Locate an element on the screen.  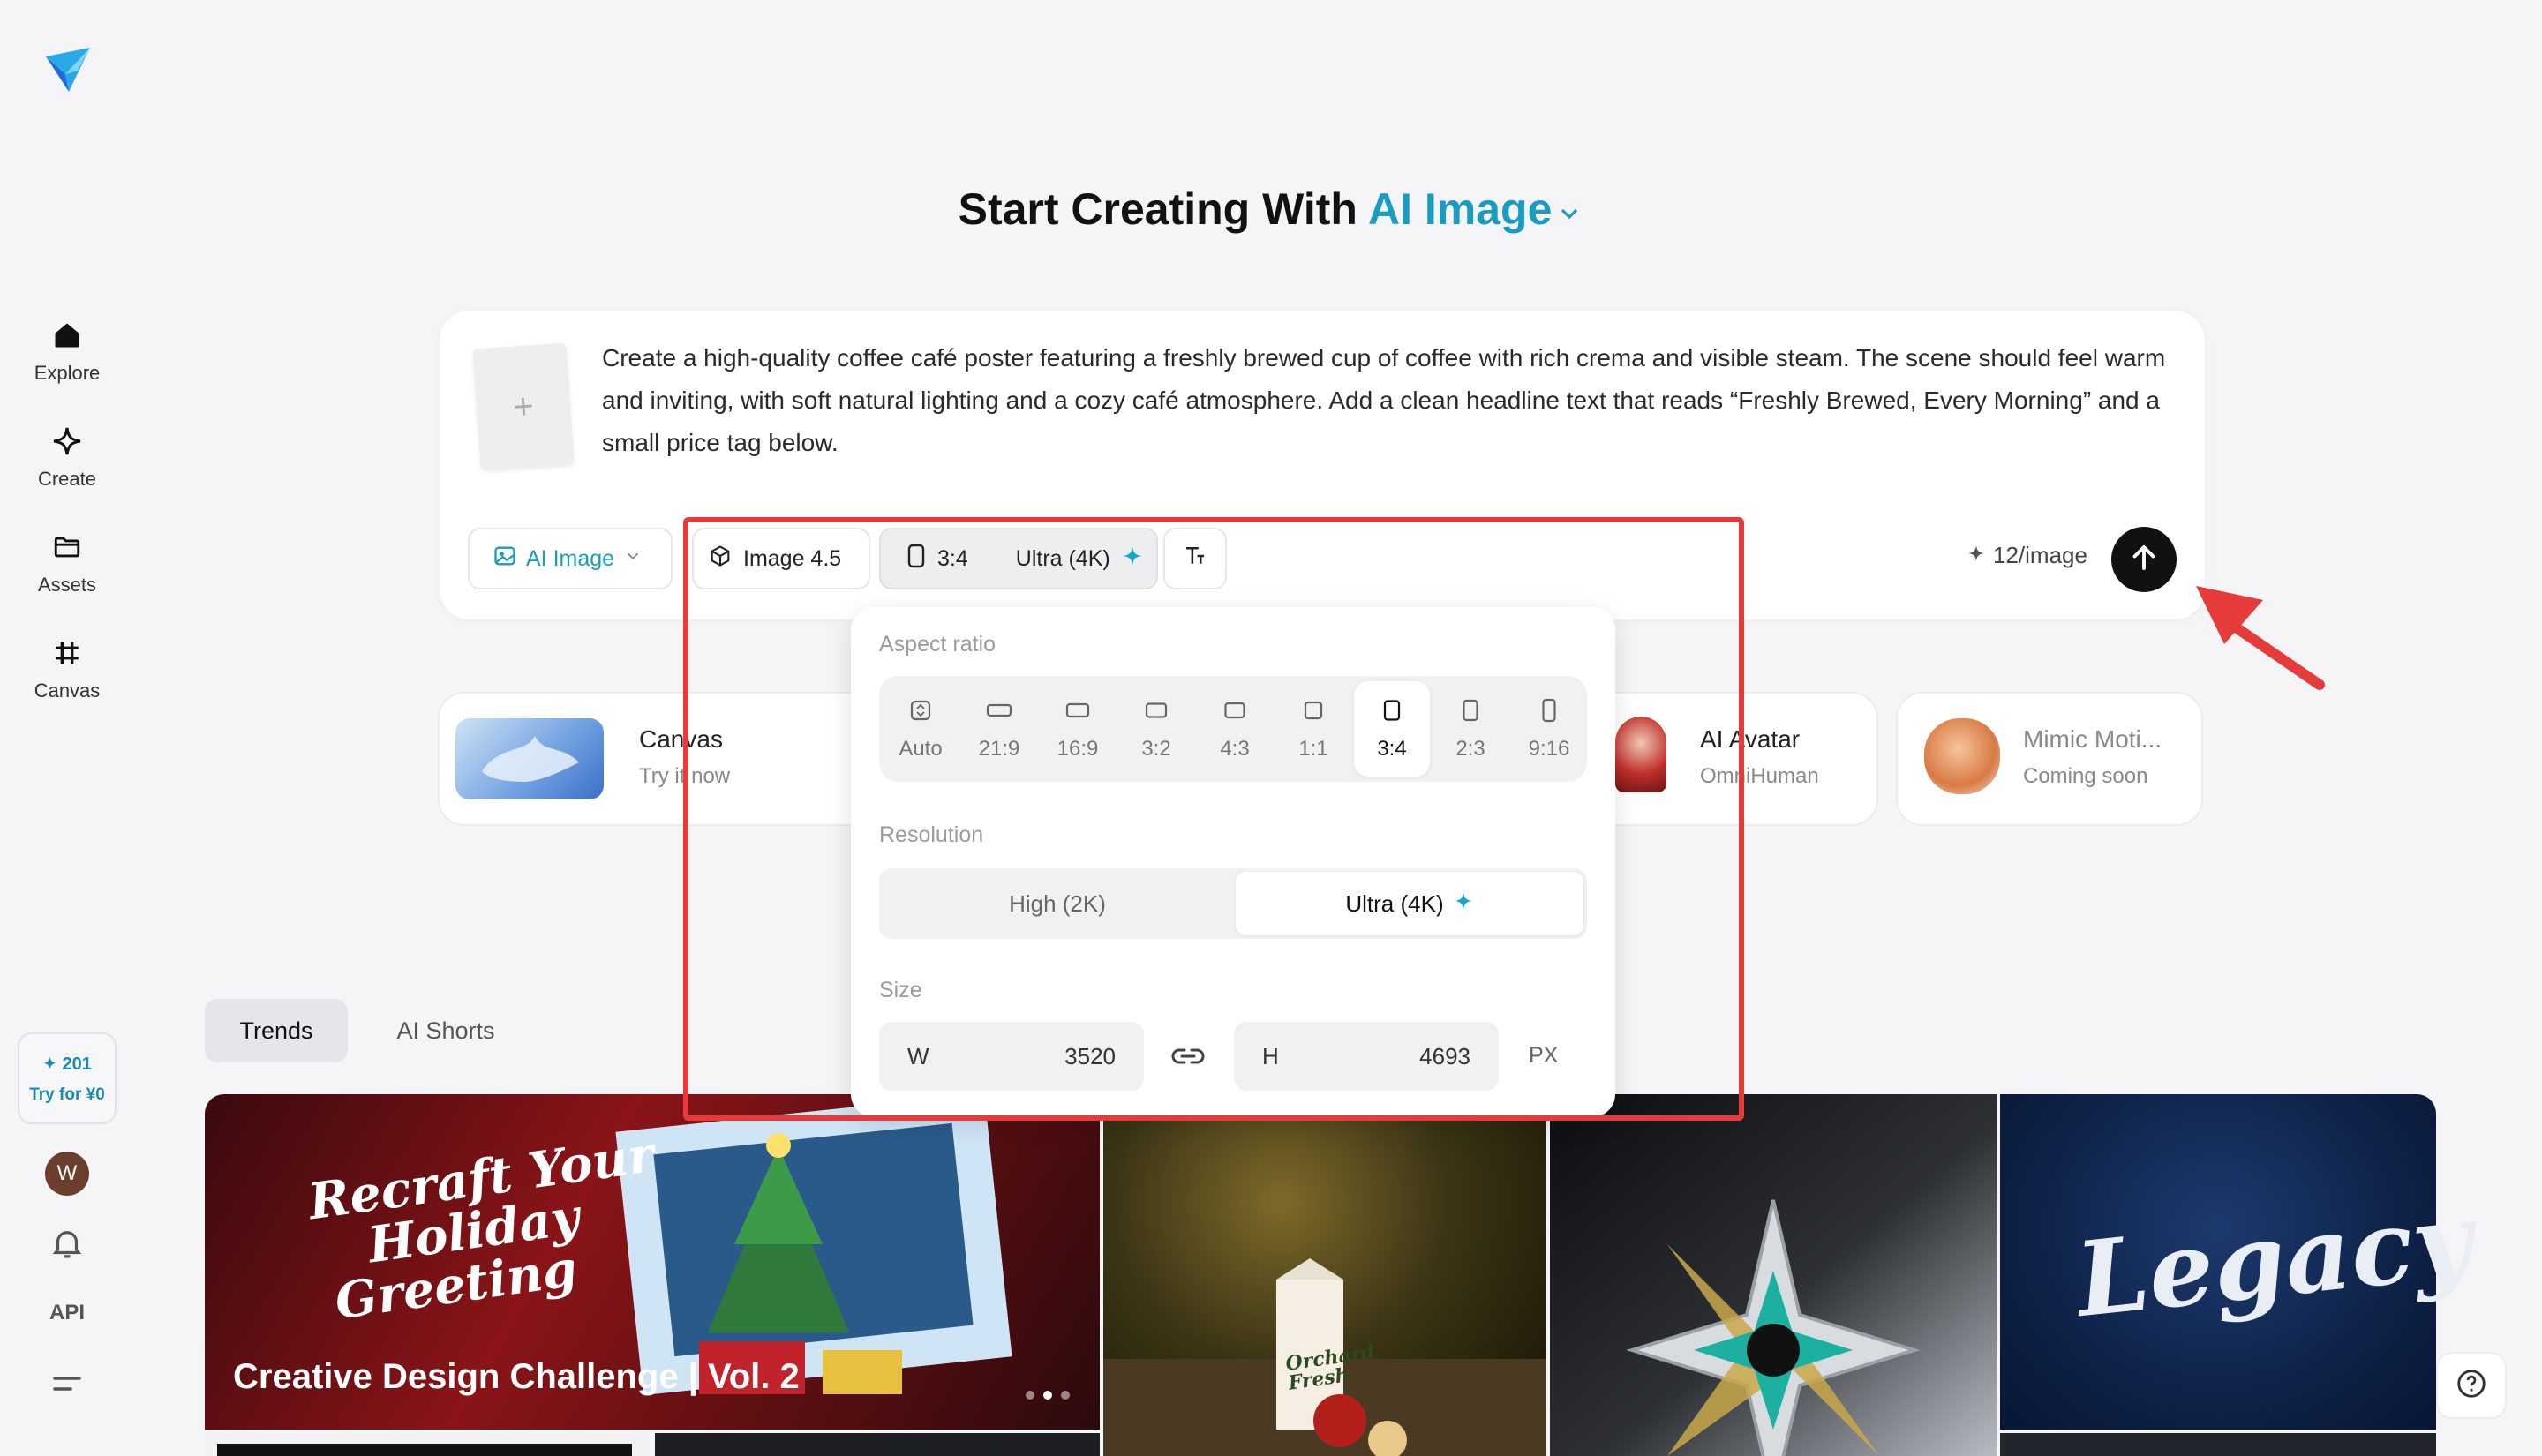
ratio-option-1-1: 1:1 is located at coordinates (1313, 729).